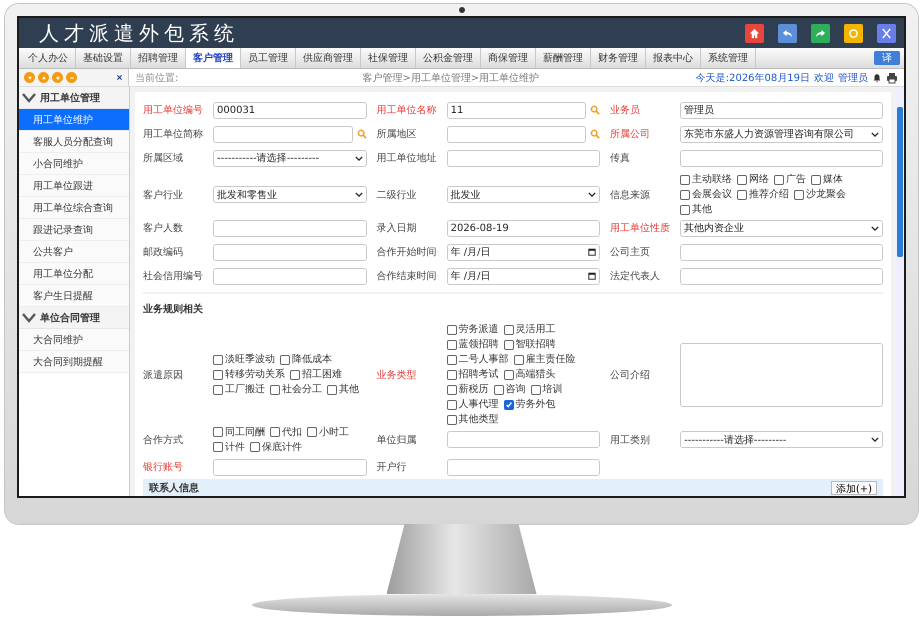  Describe the element at coordinates (74, 98) in the screenshot. I see `menu-group-header: 用工单位管理` at that location.